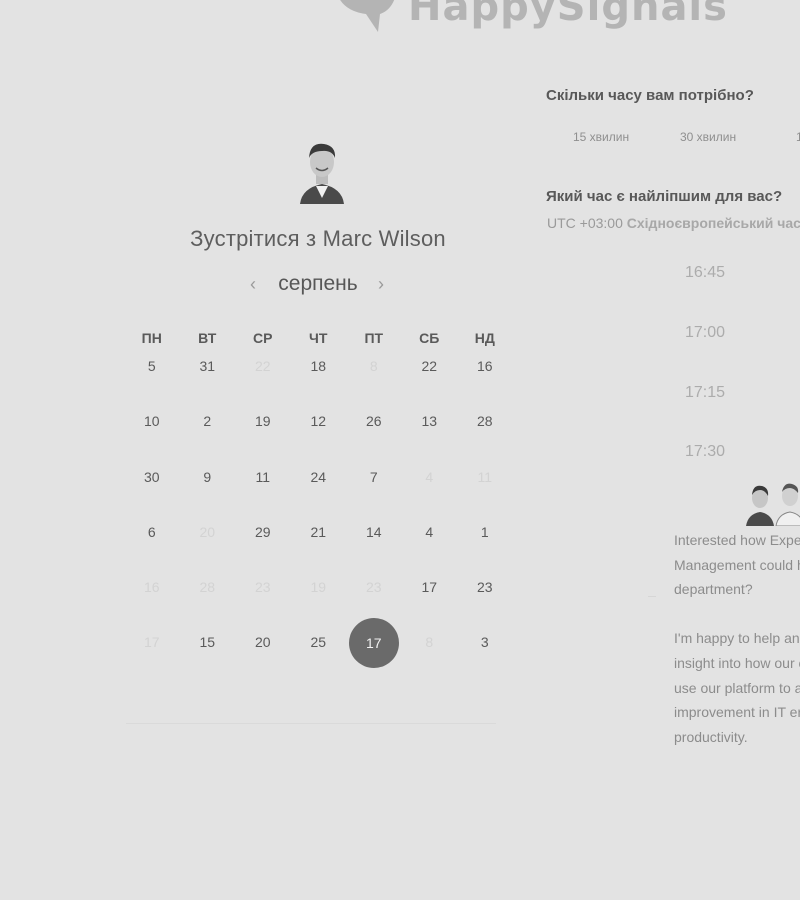  Describe the element at coordinates (319, 657) in the screenshot. I see `calendar-day: 25` at that location.